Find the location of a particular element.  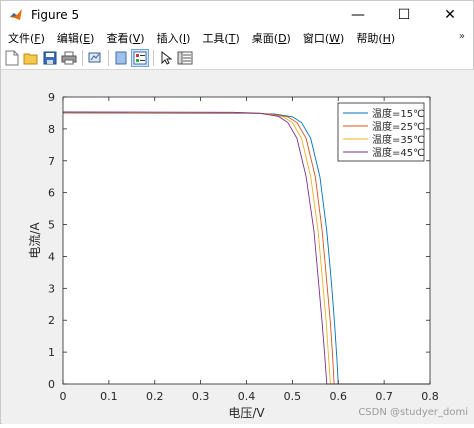

menu-item-text: 插入( is located at coordinates (169, 38).